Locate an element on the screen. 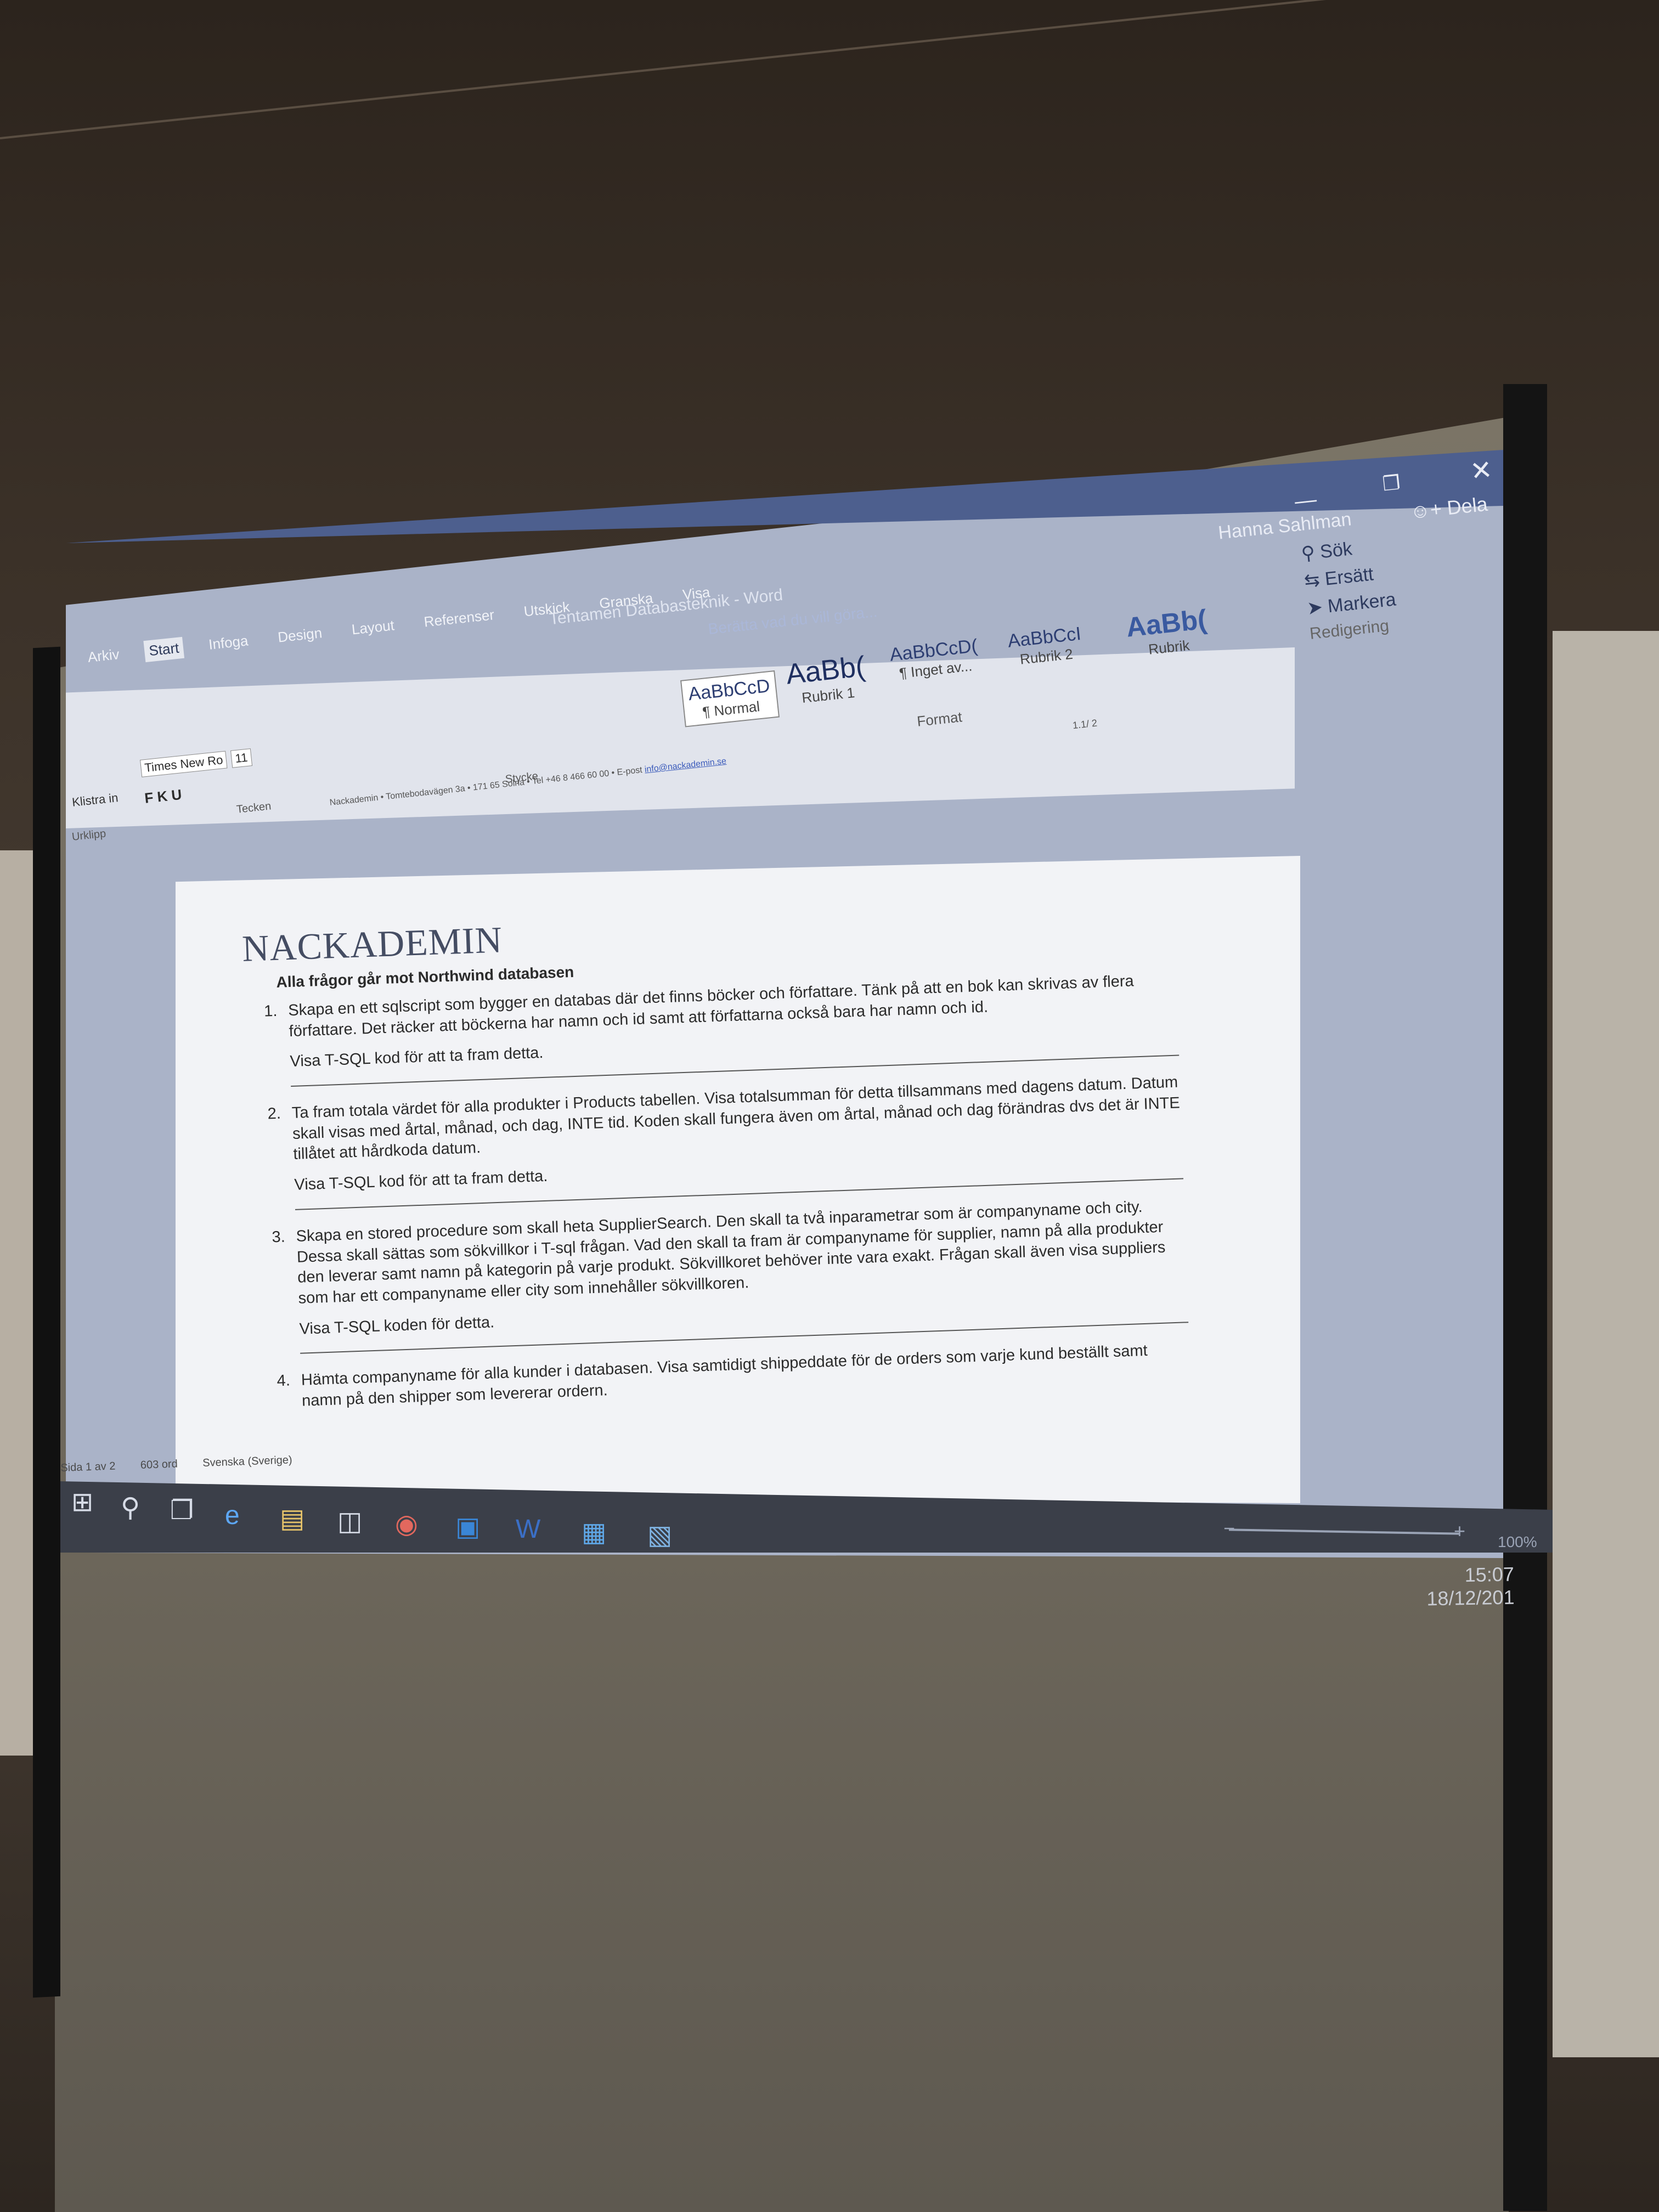 This screenshot has width=1659, height=2212. word-icon: W is located at coordinates (528, 1529).